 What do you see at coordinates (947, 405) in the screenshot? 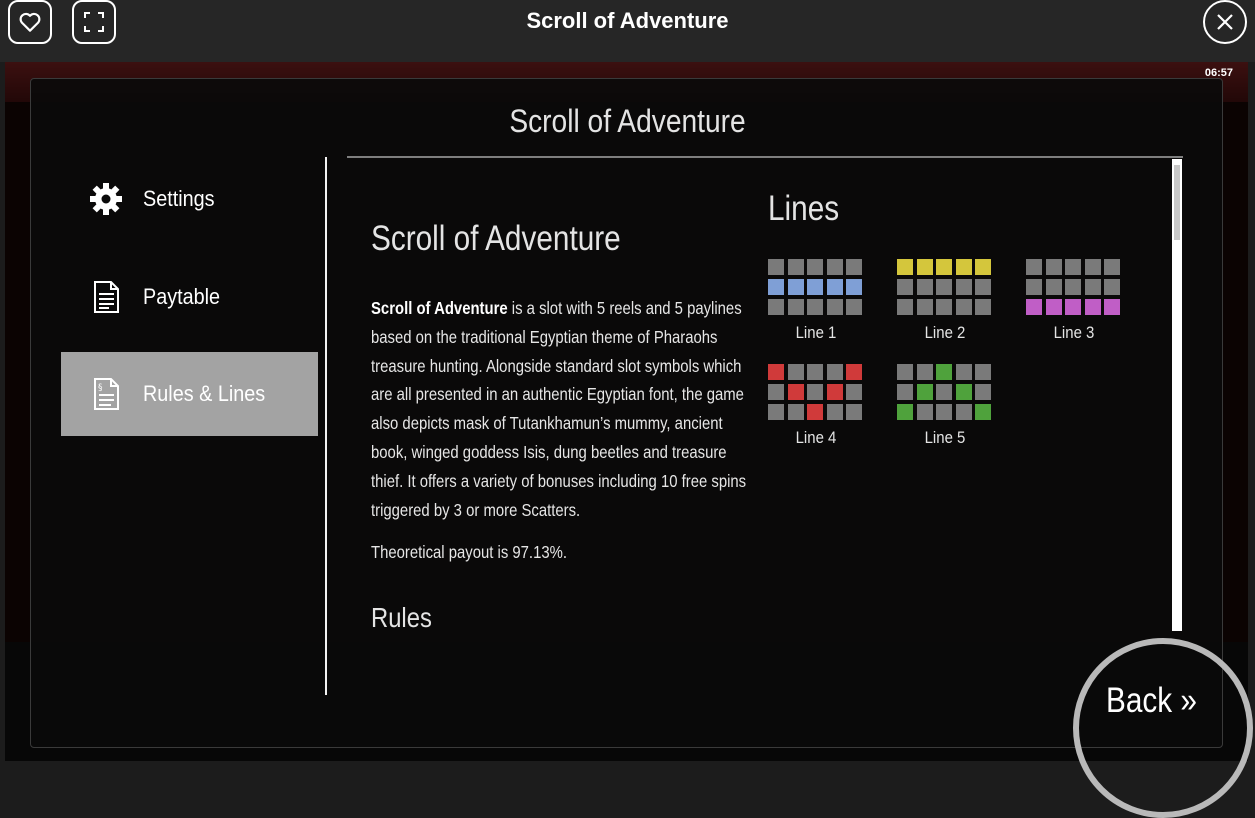
I see `payline-5: Line 5` at bounding box center [947, 405].